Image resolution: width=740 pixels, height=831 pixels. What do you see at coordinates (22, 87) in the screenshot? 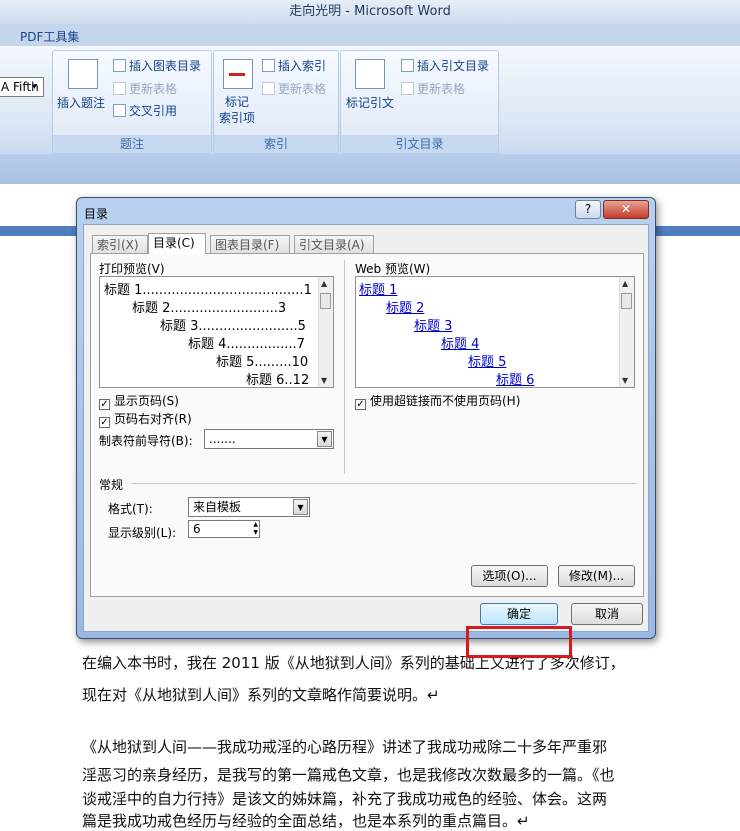
I see `style-combo: A Fifth ▾` at bounding box center [22, 87].